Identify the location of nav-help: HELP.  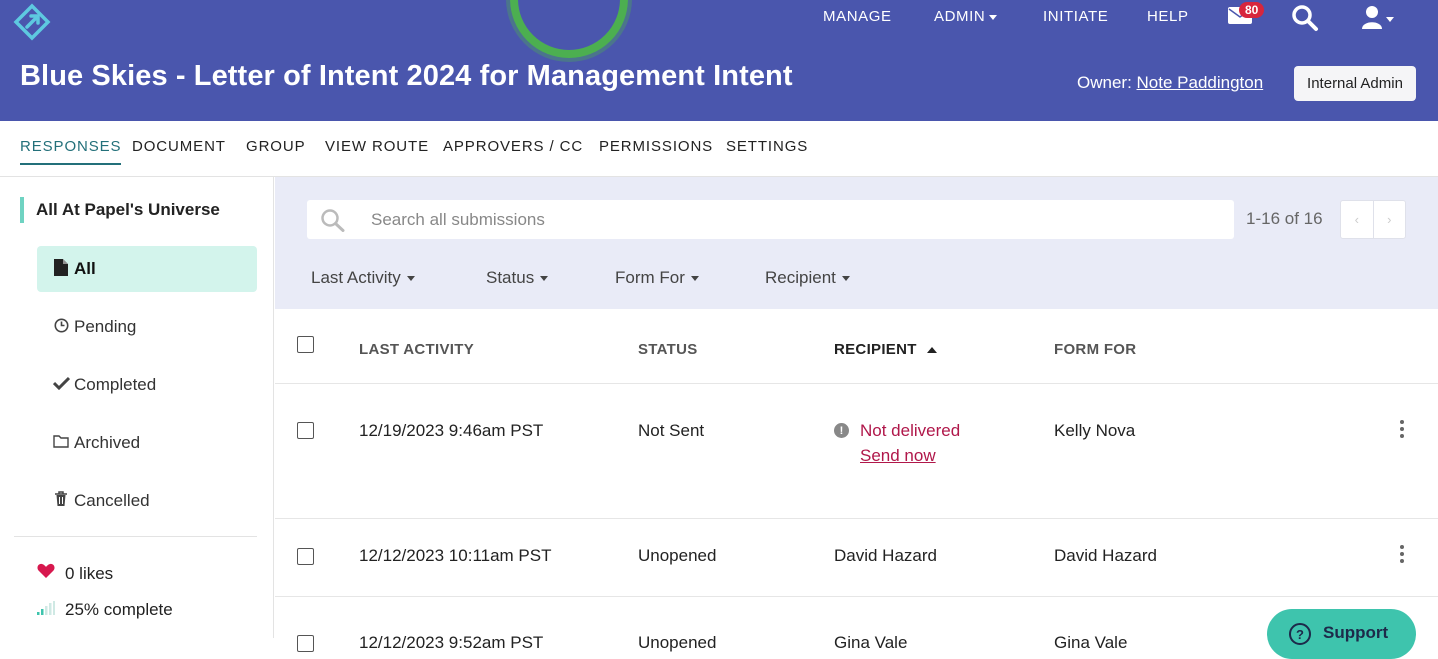
(1168, 16).